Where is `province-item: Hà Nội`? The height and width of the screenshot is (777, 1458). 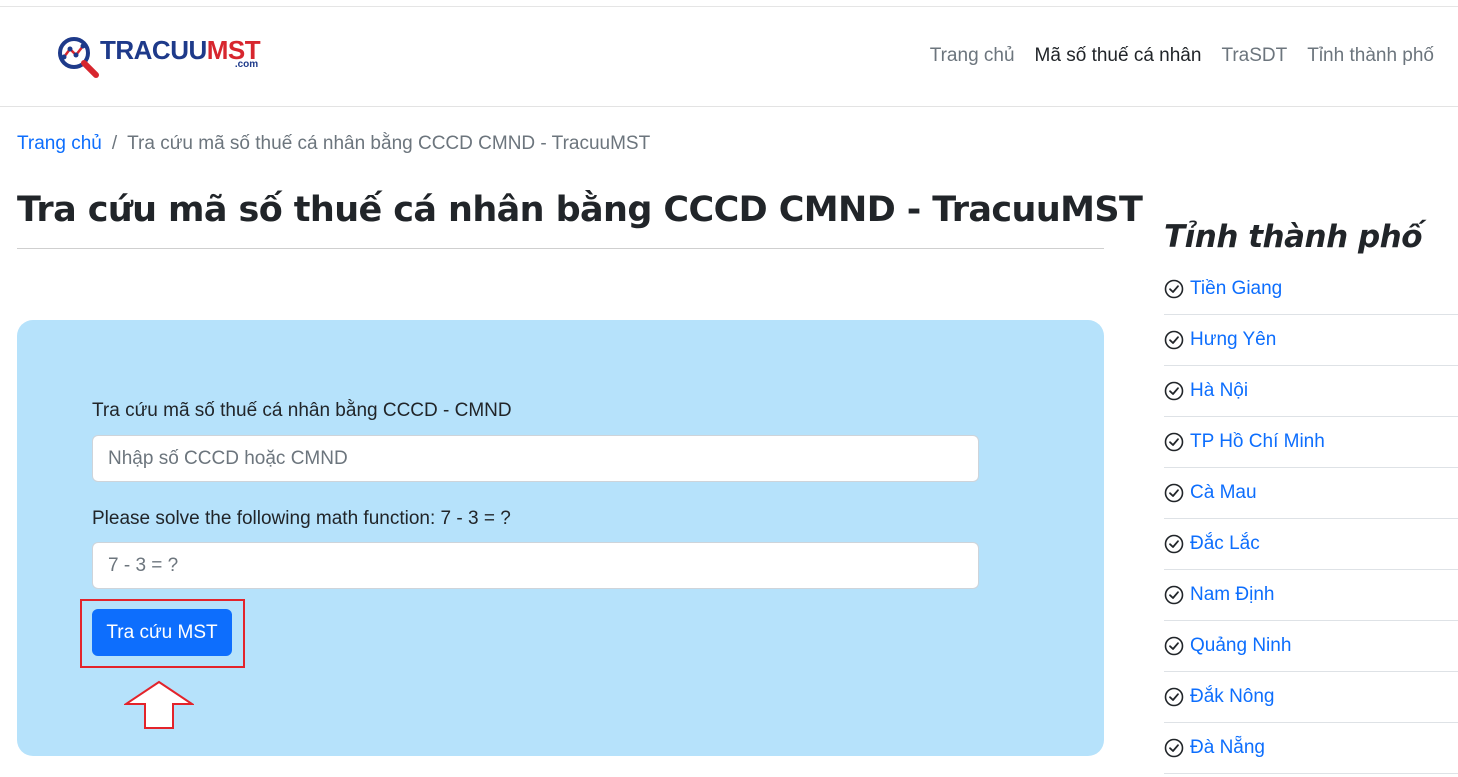
province-item: Hà Nội is located at coordinates (1311, 391).